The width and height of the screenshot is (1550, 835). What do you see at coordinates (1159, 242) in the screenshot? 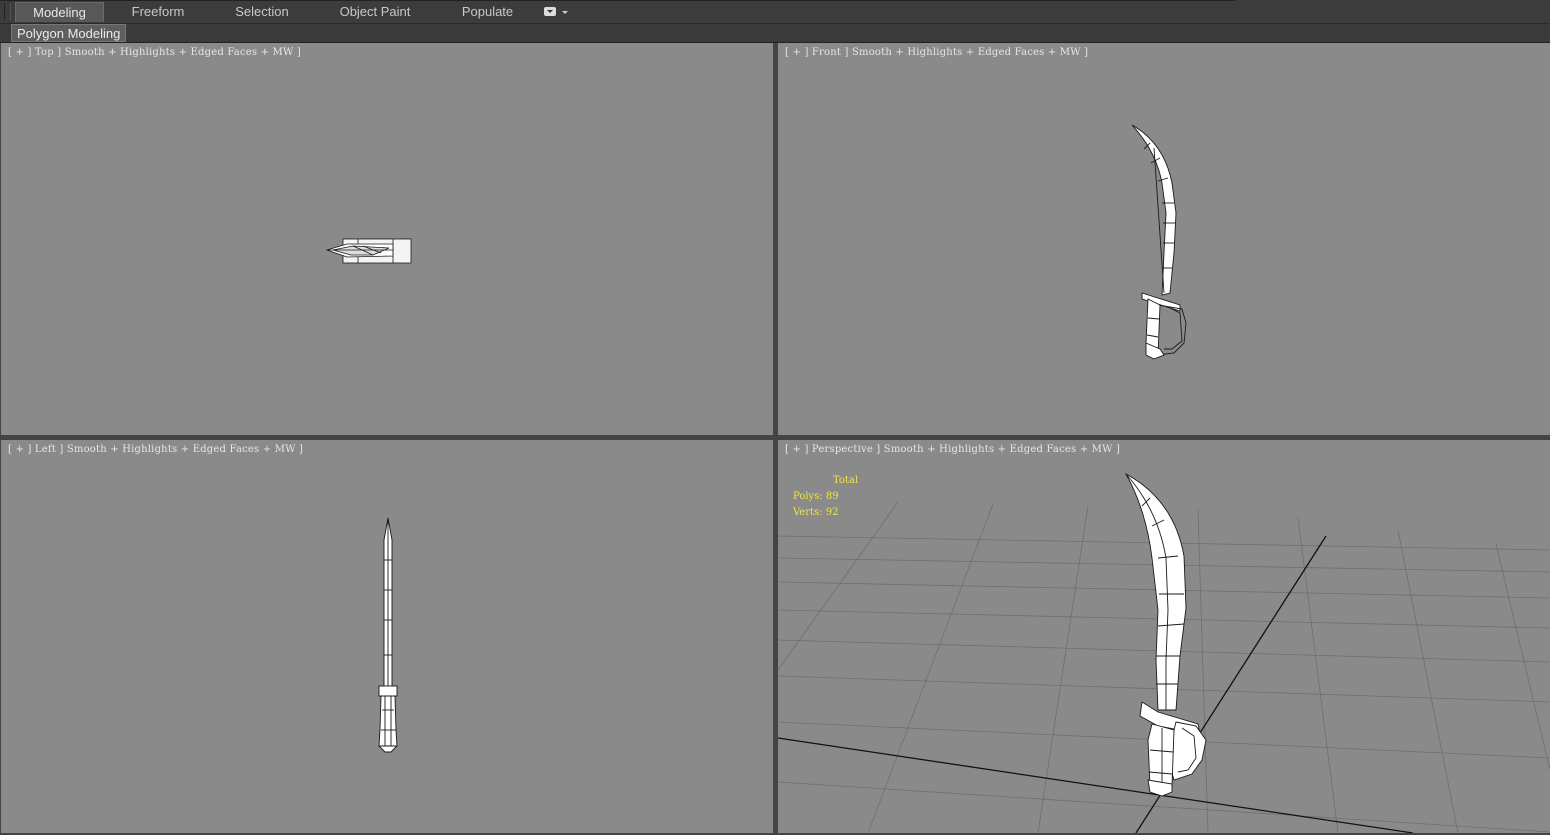
I see `front-view-sword-mesh` at bounding box center [1159, 242].